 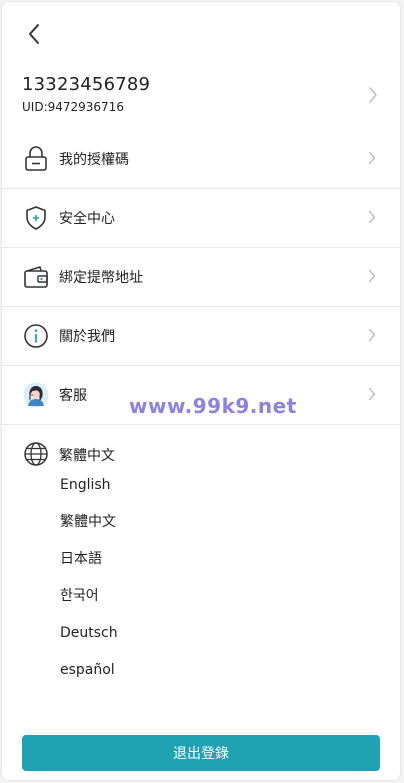 I want to click on lock-icon, so click(x=36, y=159).